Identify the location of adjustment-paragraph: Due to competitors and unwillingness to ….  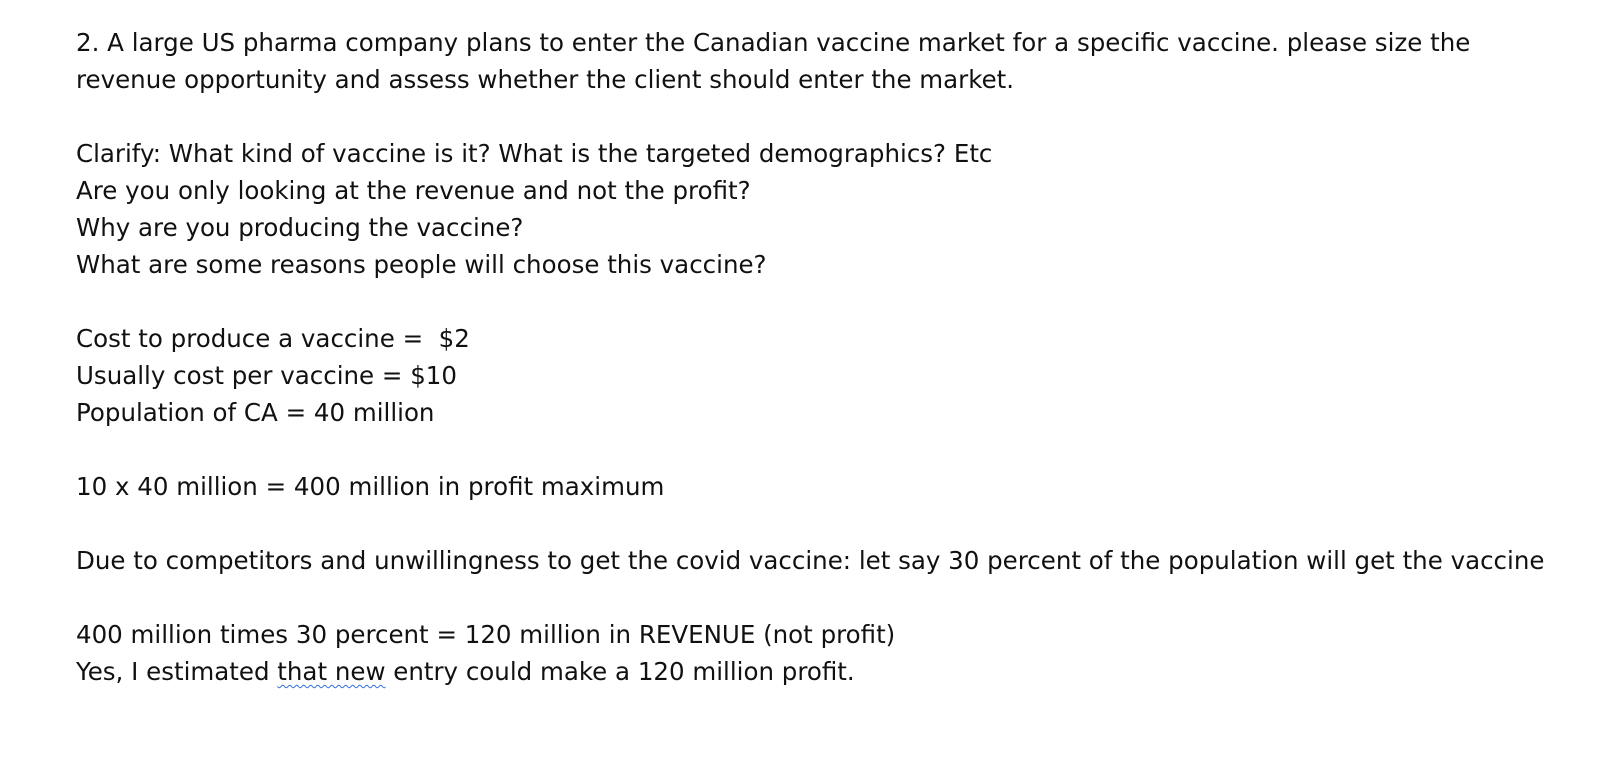
(816, 560).